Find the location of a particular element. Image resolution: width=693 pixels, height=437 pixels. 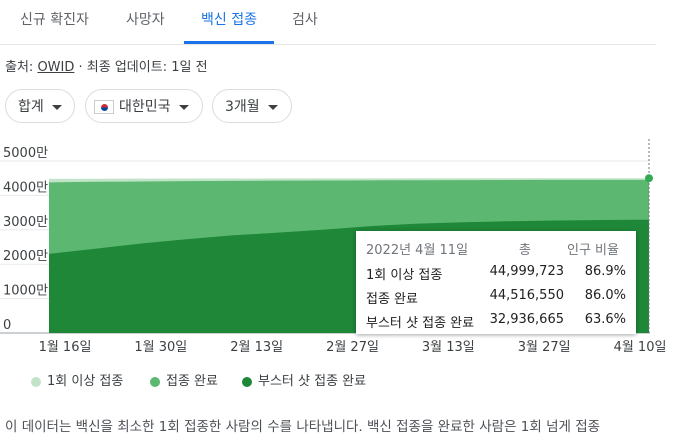

tooltip-col-total: 총 is located at coordinates (525, 250).